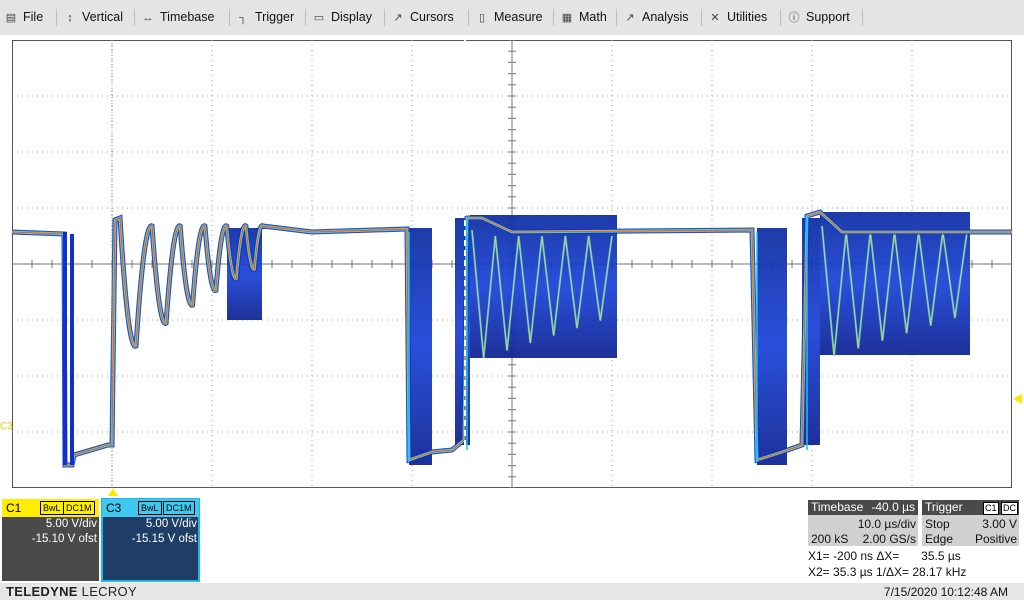  What do you see at coordinates (114, 508) in the screenshot?
I see `channel-c3-name: C3` at bounding box center [114, 508].